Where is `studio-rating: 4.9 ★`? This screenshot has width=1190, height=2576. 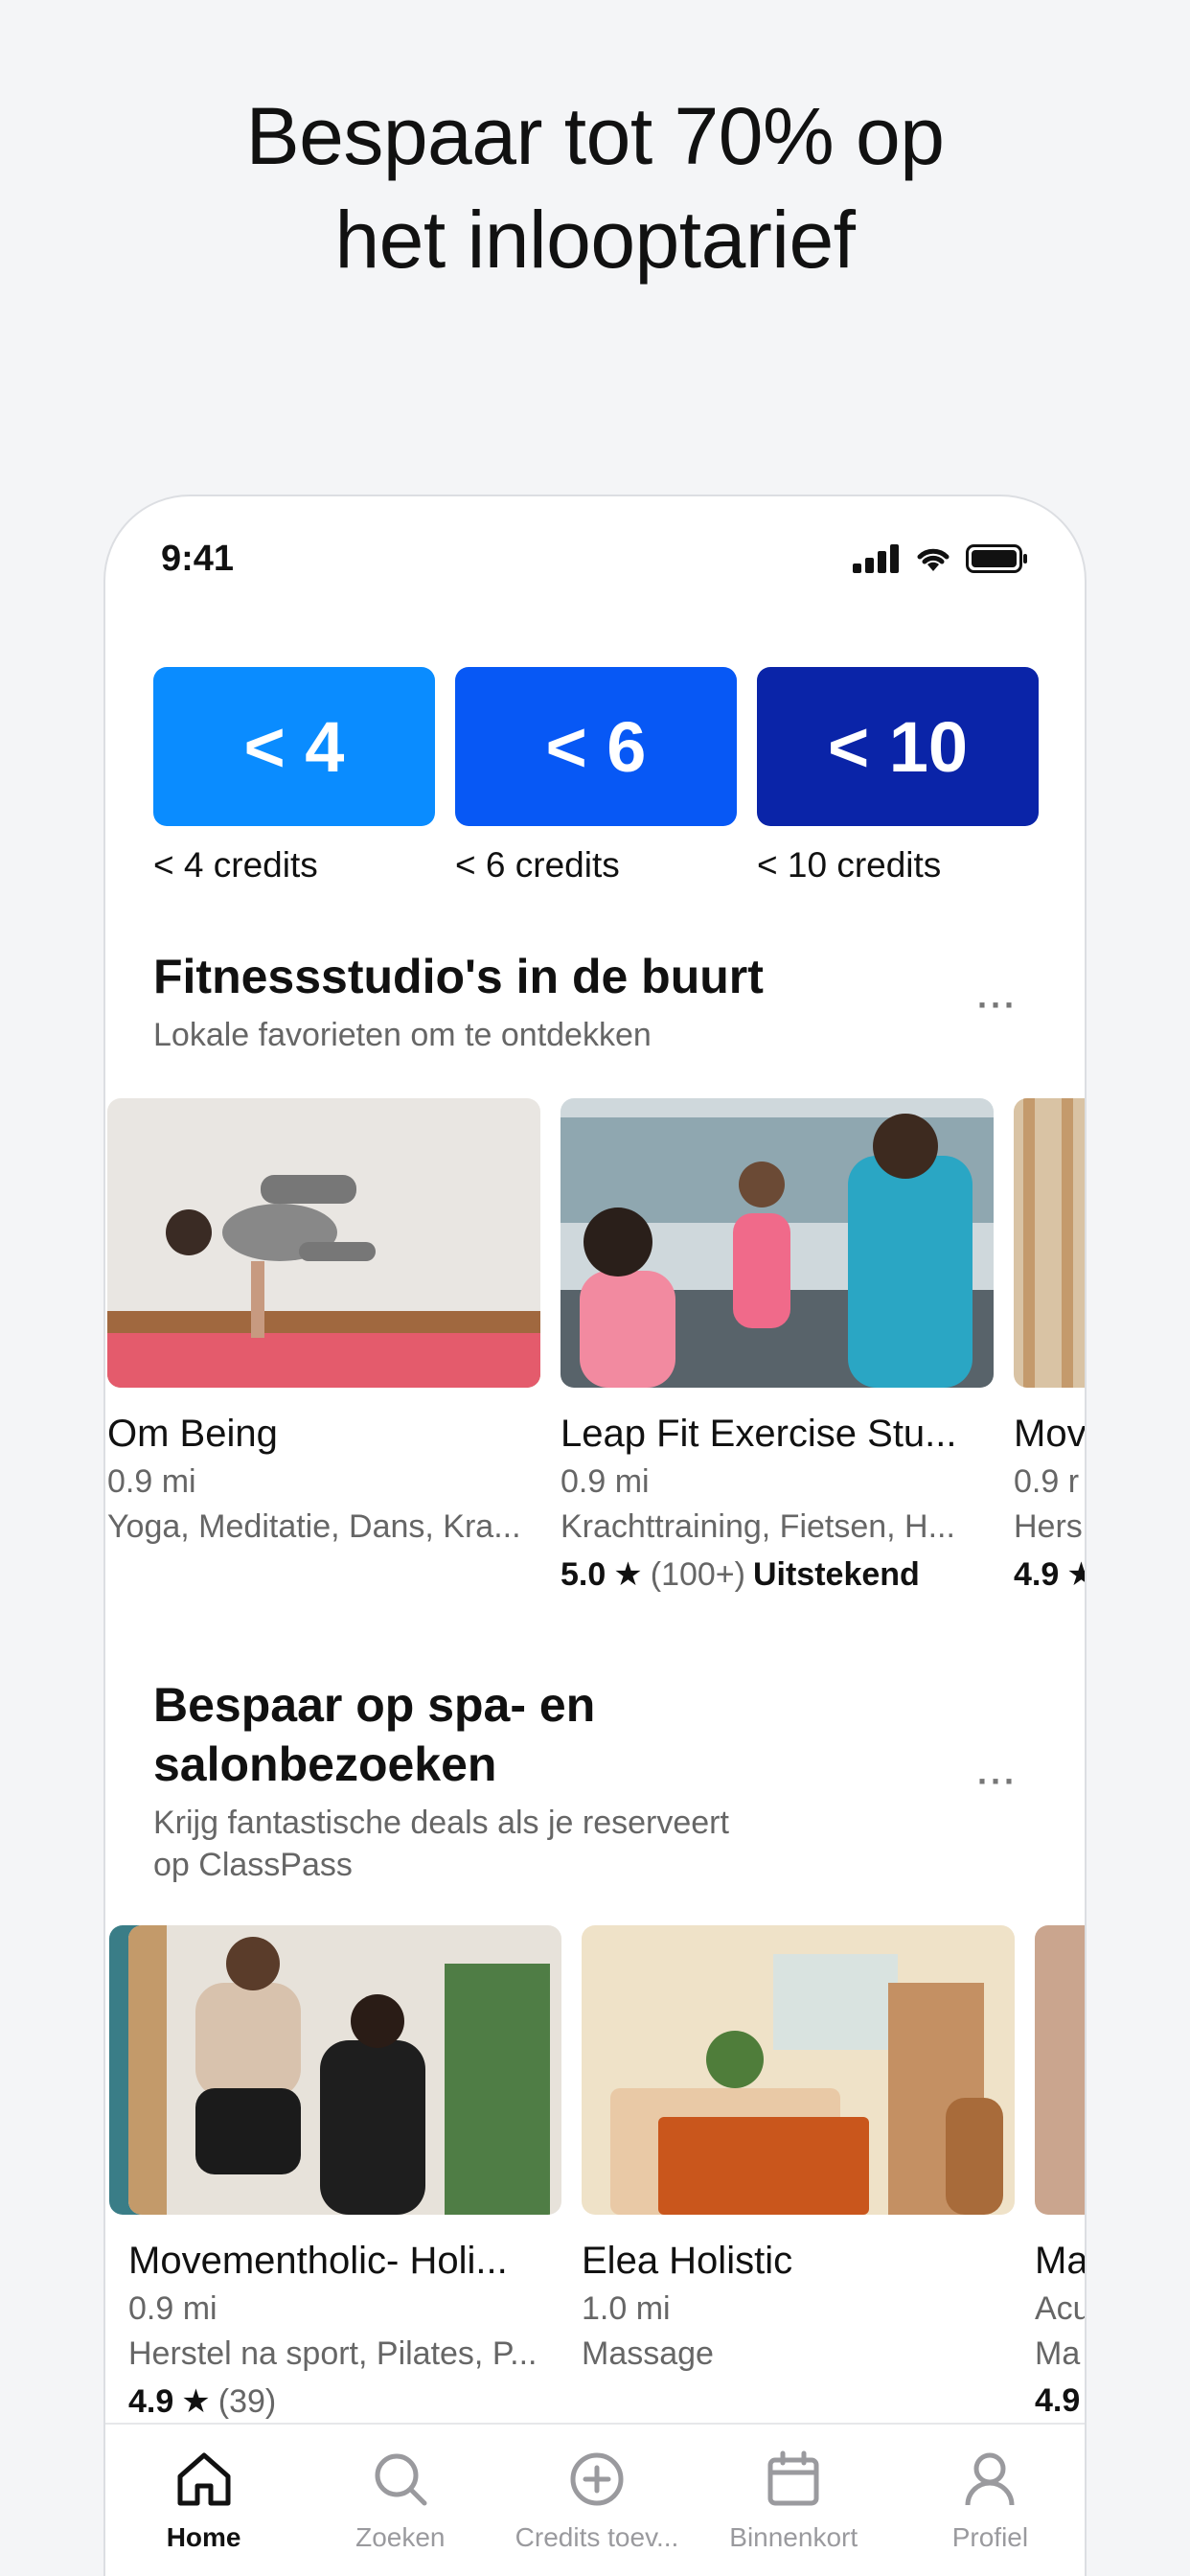
studio-rating: 4.9 ★ is located at coordinates (1049, 1575).